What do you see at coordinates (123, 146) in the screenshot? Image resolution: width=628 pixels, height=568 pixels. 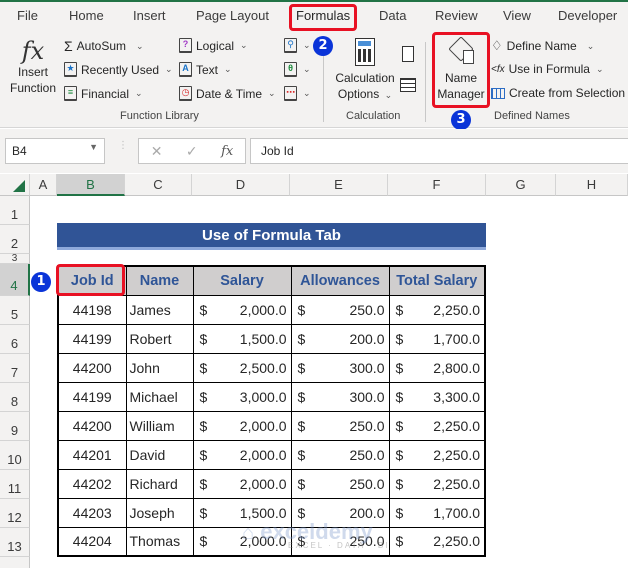 I see `drag-handle-icon: ⋮` at bounding box center [123, 146].